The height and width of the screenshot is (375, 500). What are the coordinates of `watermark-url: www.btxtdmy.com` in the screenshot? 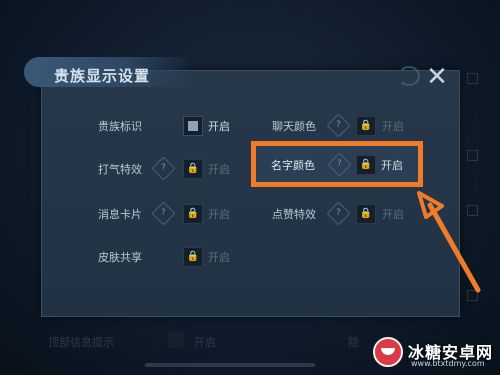 It's located at (448, 363).